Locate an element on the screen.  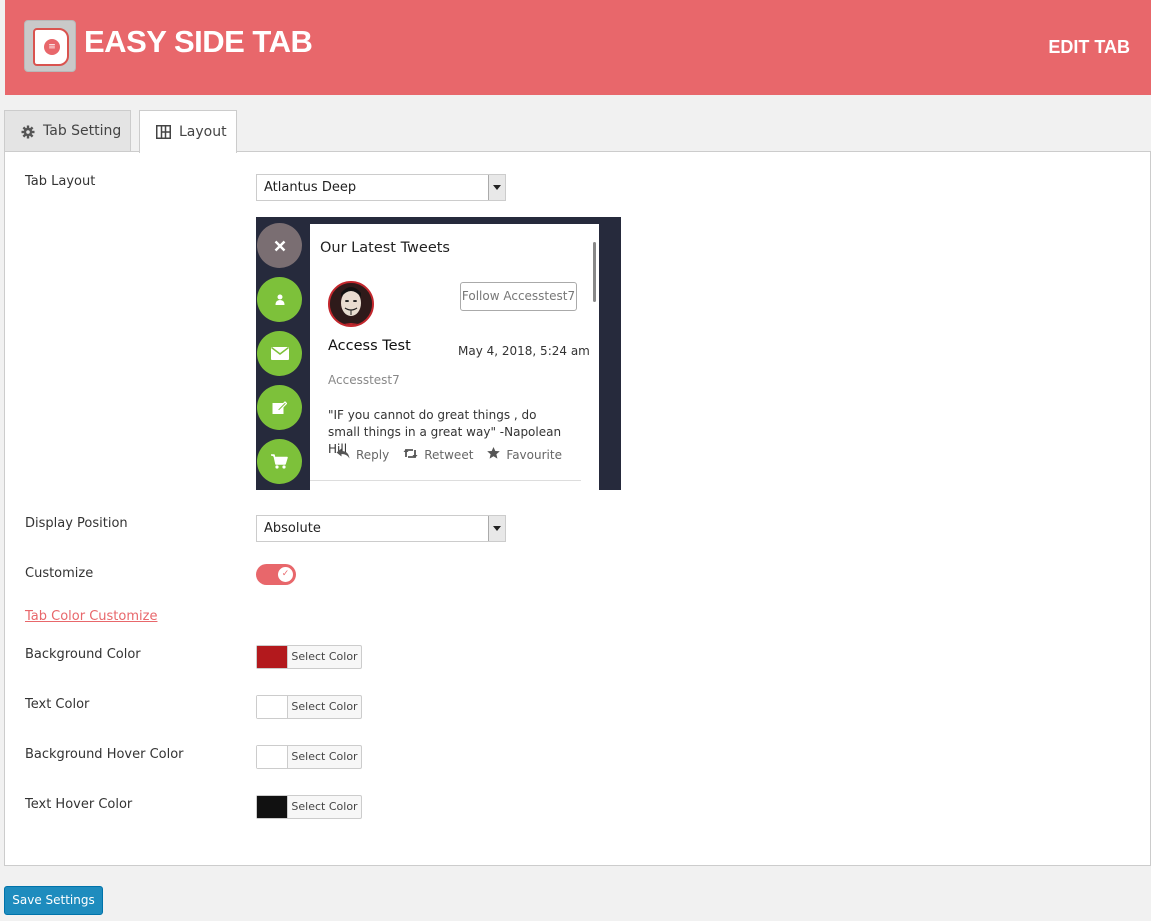
tweet-date: May 4, 2018, 5:24 am is located at coordinates (524, 351).